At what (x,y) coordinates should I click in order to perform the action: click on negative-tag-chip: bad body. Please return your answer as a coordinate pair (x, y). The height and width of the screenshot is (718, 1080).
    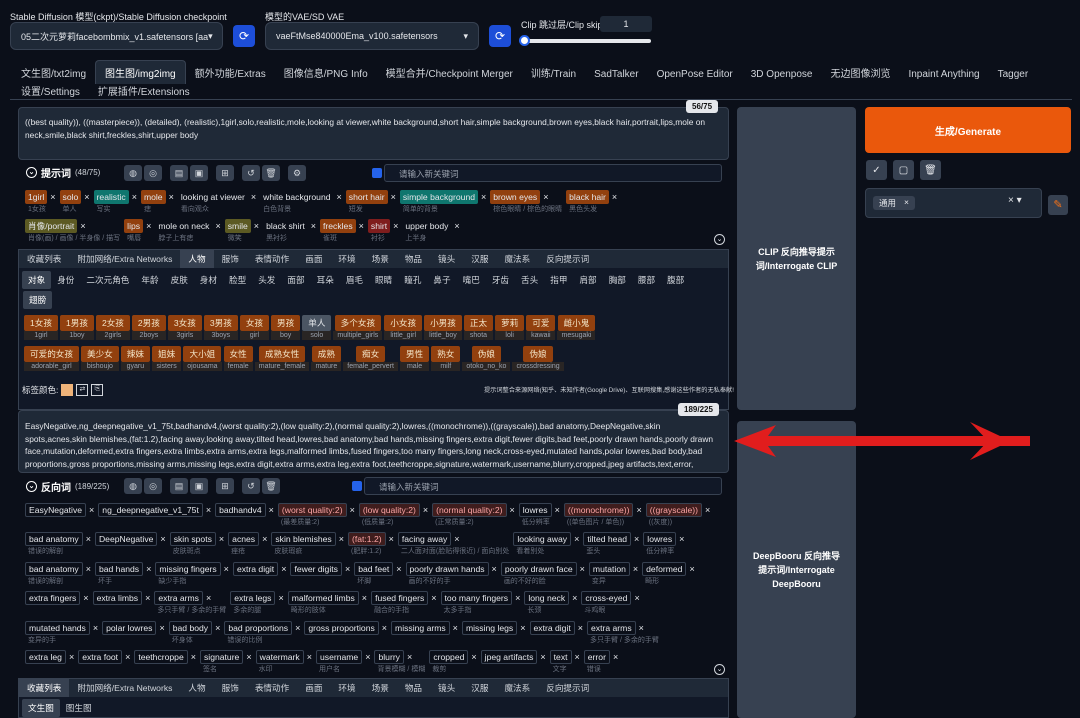
    Looking at the image, I should click on (190, 627).